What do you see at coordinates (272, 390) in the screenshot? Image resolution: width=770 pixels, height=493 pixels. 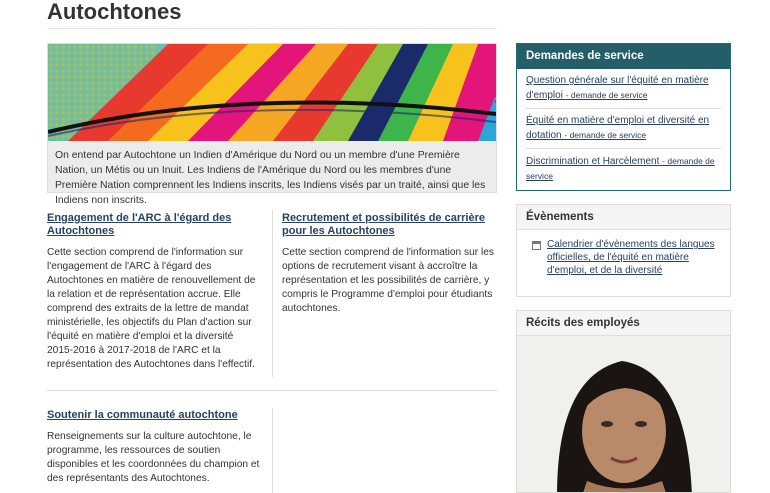 I see `row-divider` at bounding box center [272, 390].